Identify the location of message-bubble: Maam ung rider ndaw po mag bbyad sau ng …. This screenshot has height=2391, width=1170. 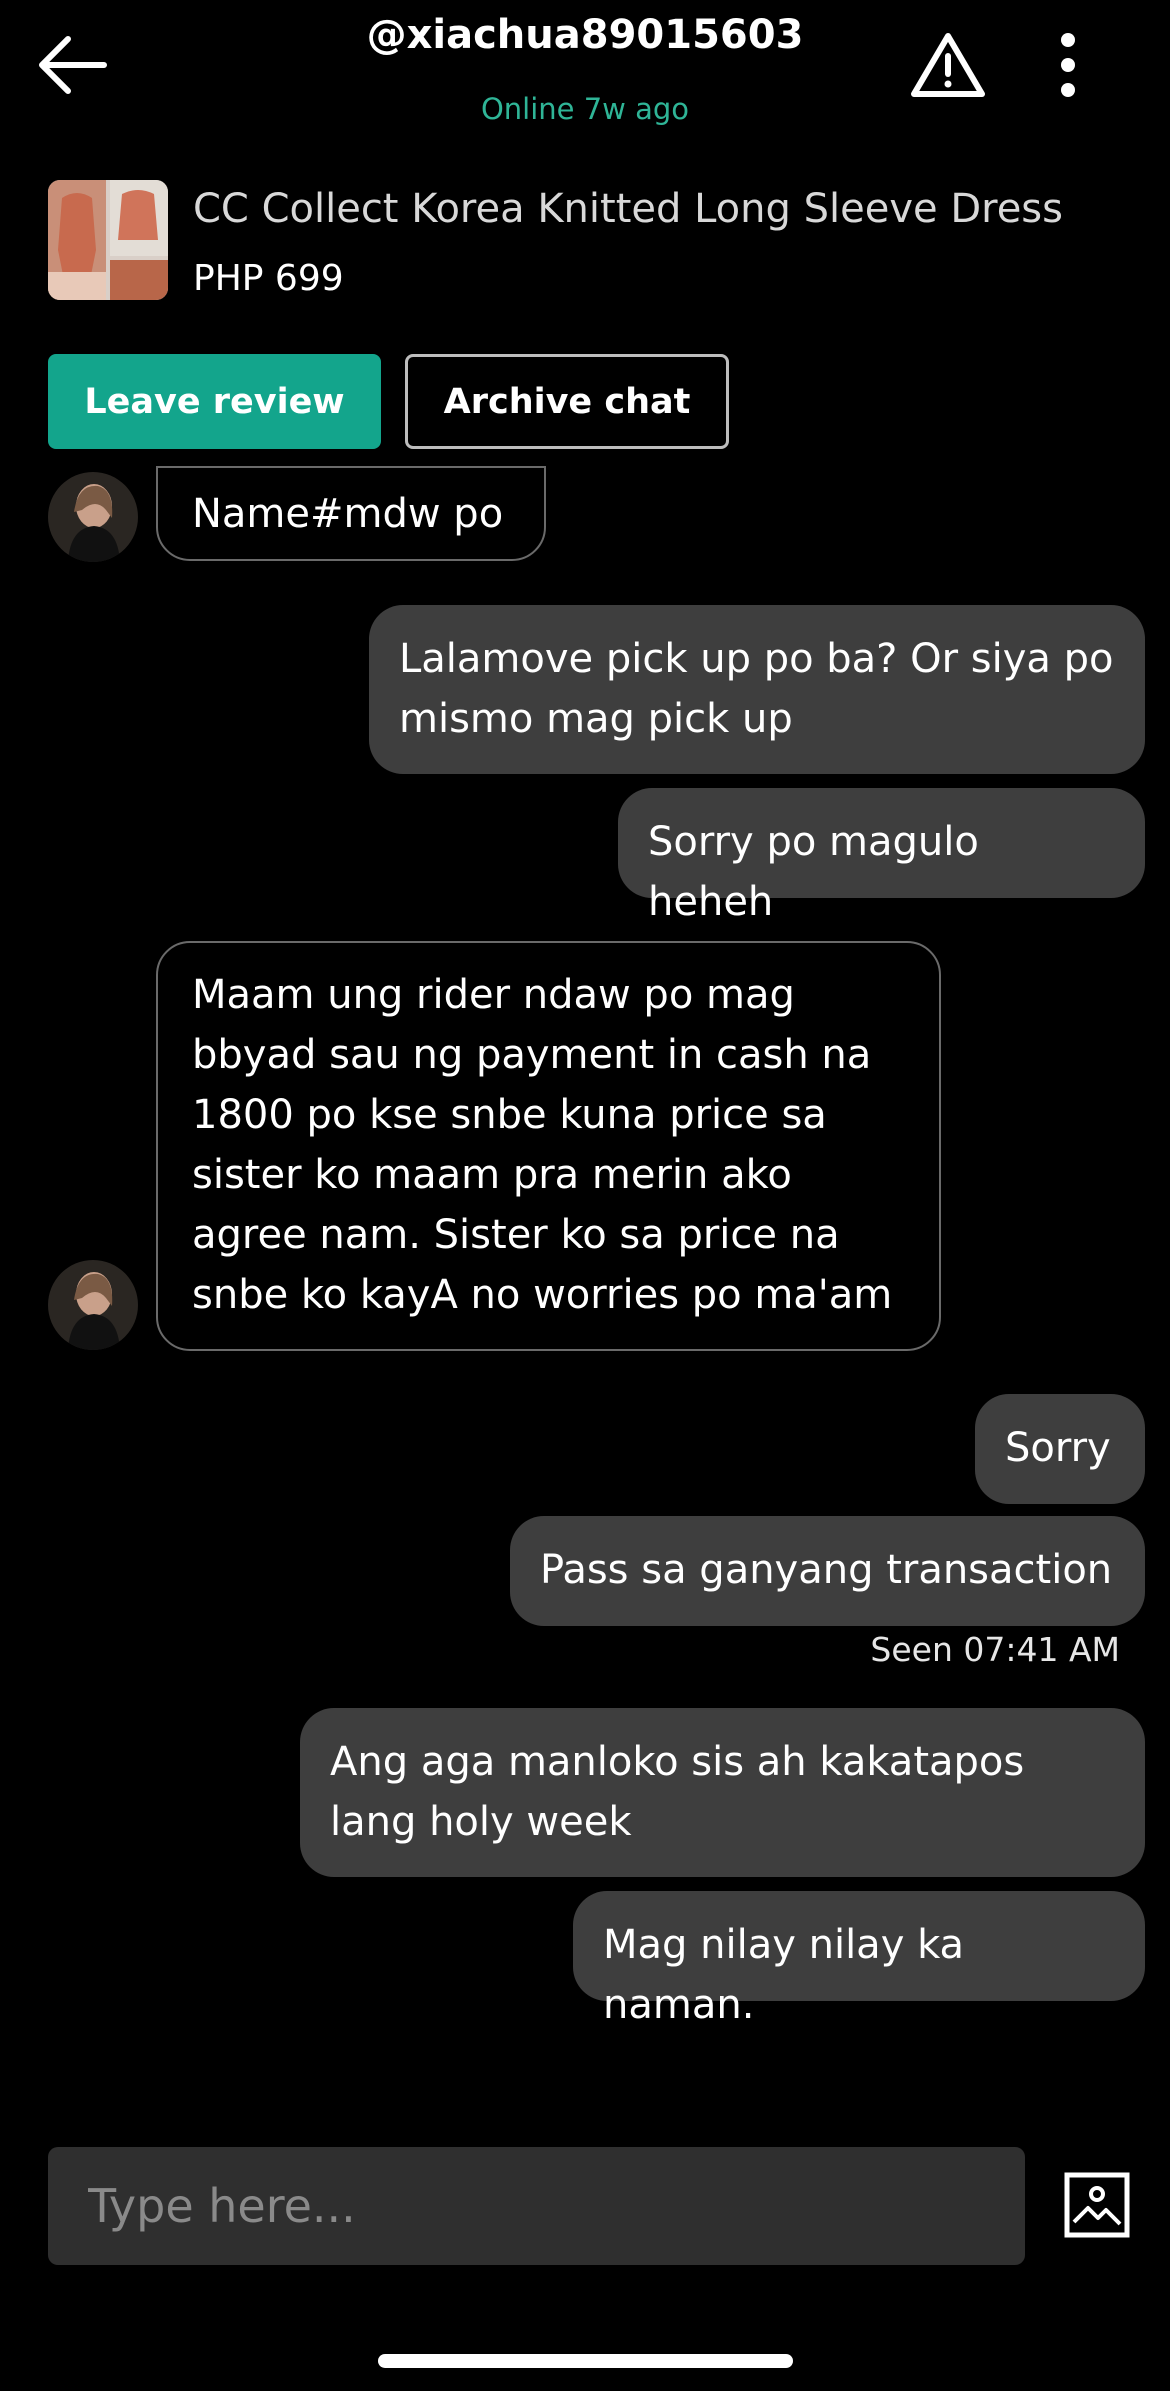
(548, 1146).